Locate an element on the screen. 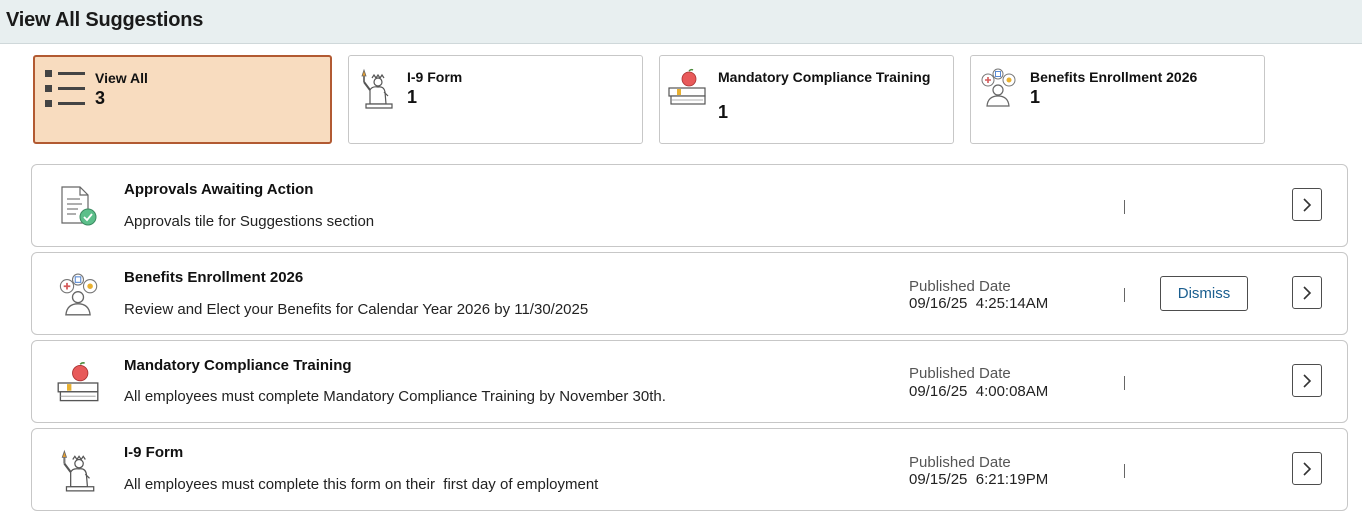 The image size is (1362, 525). tile-i9-form: I-9 Form 1 is located at coordinates (495, 99).